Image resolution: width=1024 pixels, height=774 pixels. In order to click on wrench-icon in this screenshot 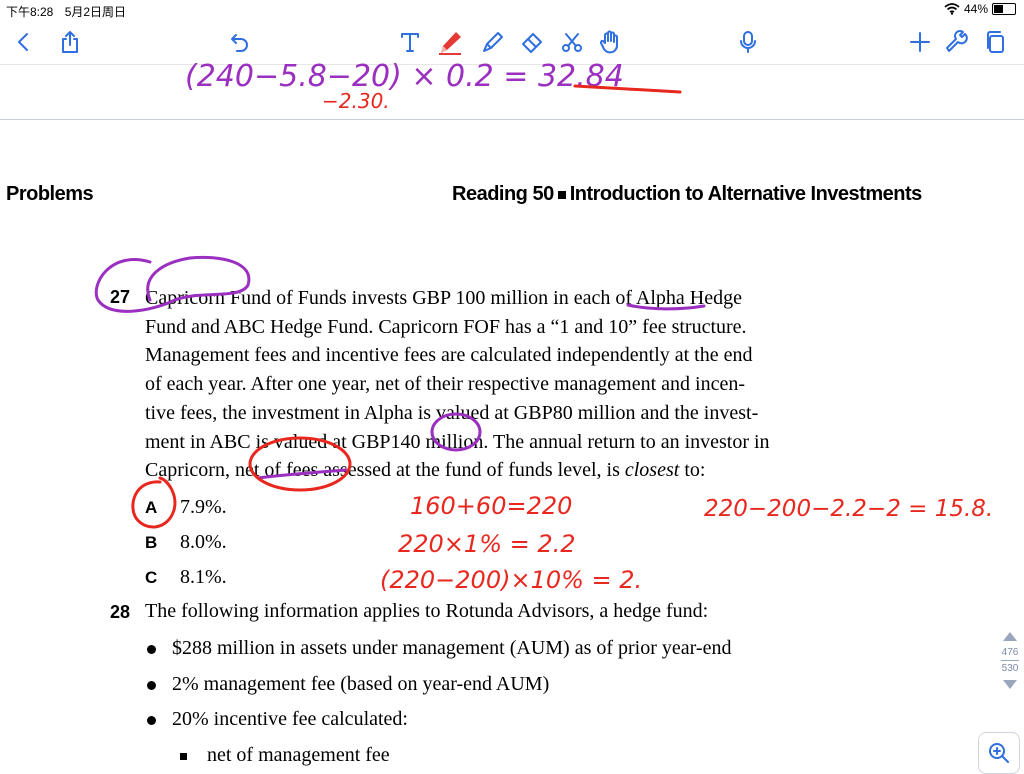, I will do `click(958, 42)`.